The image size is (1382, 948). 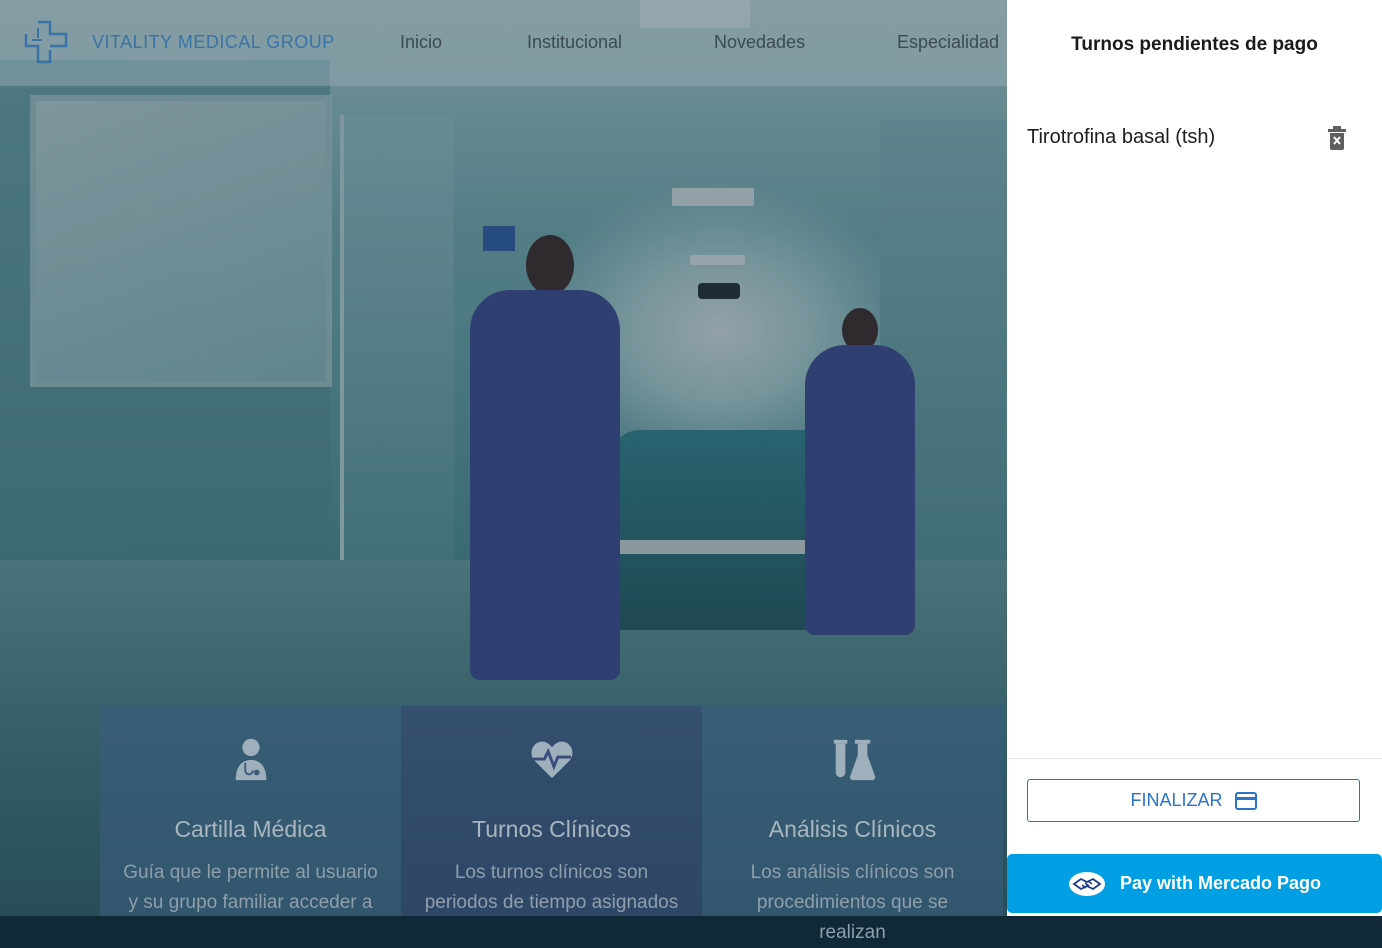 What do you see at coordinates (852, 872) in the screenshot?
I see `card-desc-line: Los análisis clínicos son` at bounding box center [852, 872].